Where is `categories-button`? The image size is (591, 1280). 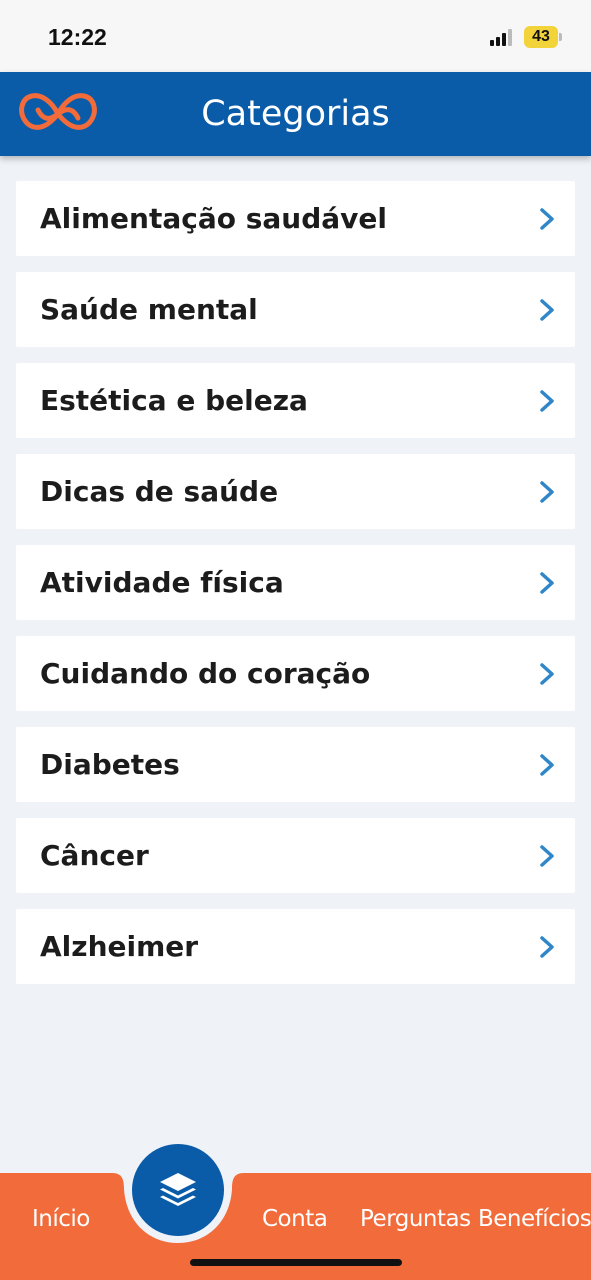 categories-button is located at coordinates (178, 1190).